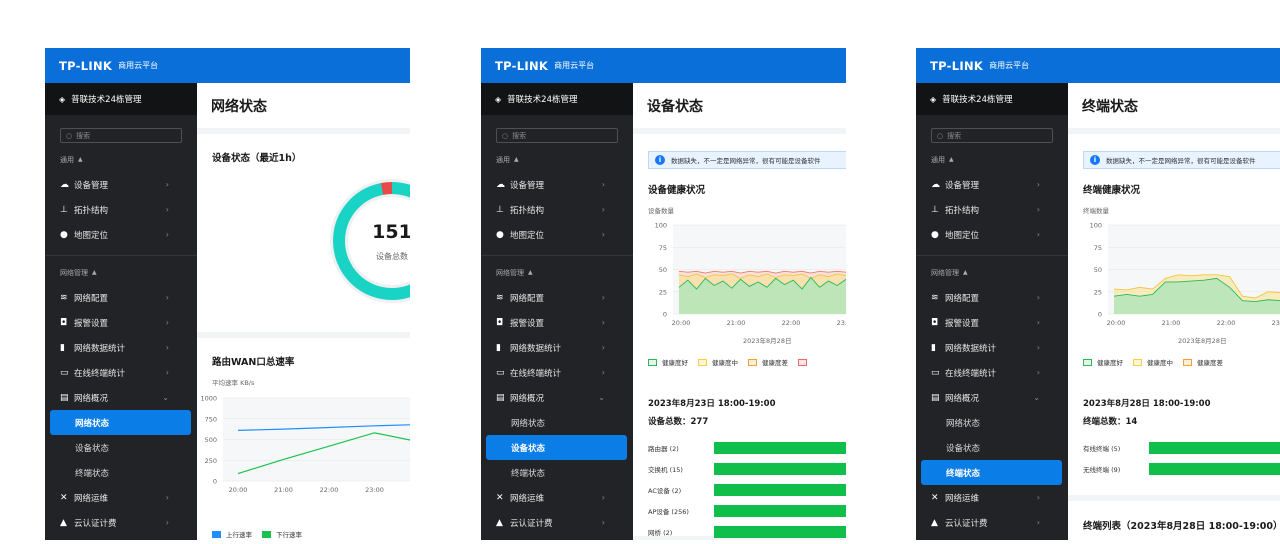 This screenshot has height=544, width=1280. Describe the element at coordinates (750, 274) in the screenshot. I see `device-health-area-chart: 0 25 50 75 100 20:00 21:00 22:00 23:00` at that location.